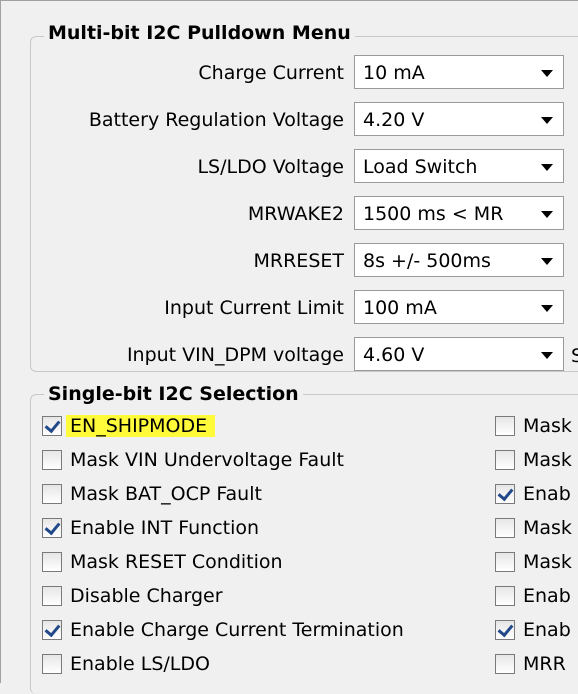  Describe the element at coordinates (295, 214) in the screenshot. I see `mrwake2-label: MRWAKE2` at that location.